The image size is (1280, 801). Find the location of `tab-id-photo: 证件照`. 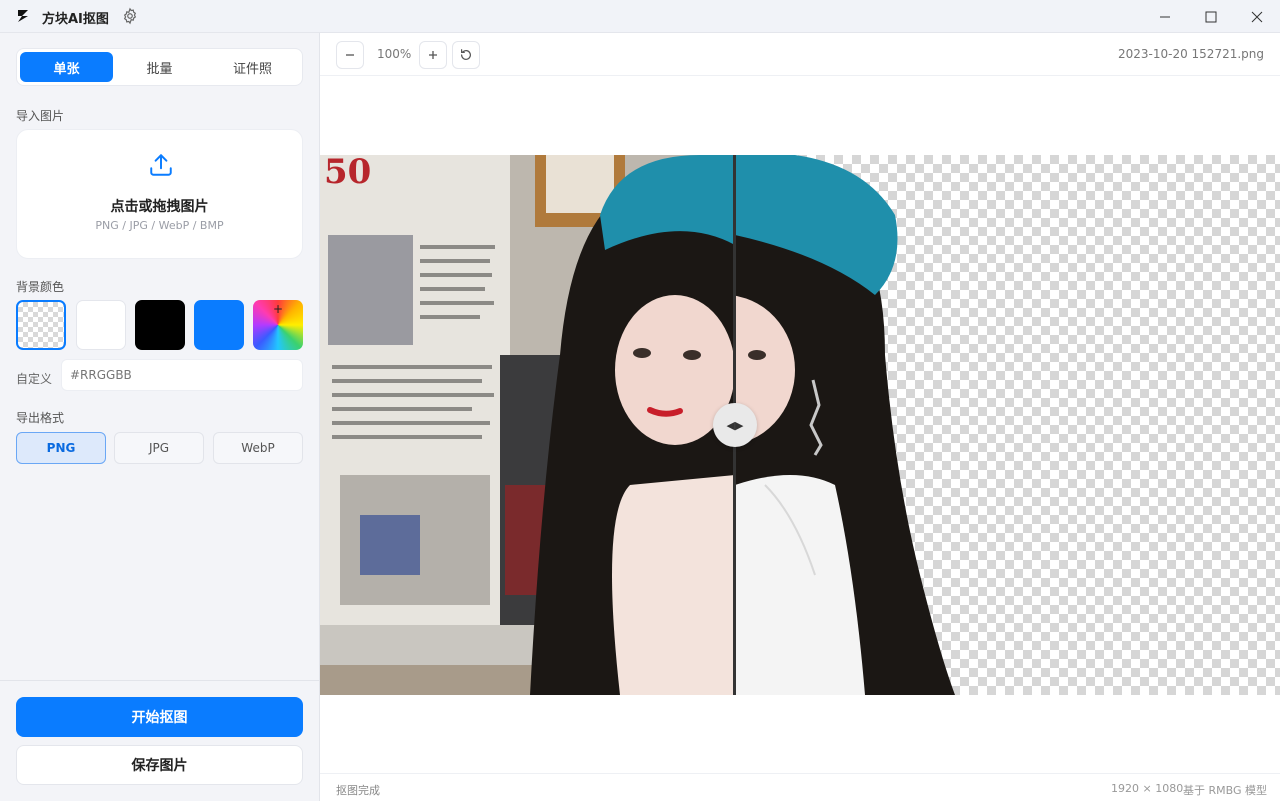

tab-id-photo: 证件照 is located at coordinates (252, 67).